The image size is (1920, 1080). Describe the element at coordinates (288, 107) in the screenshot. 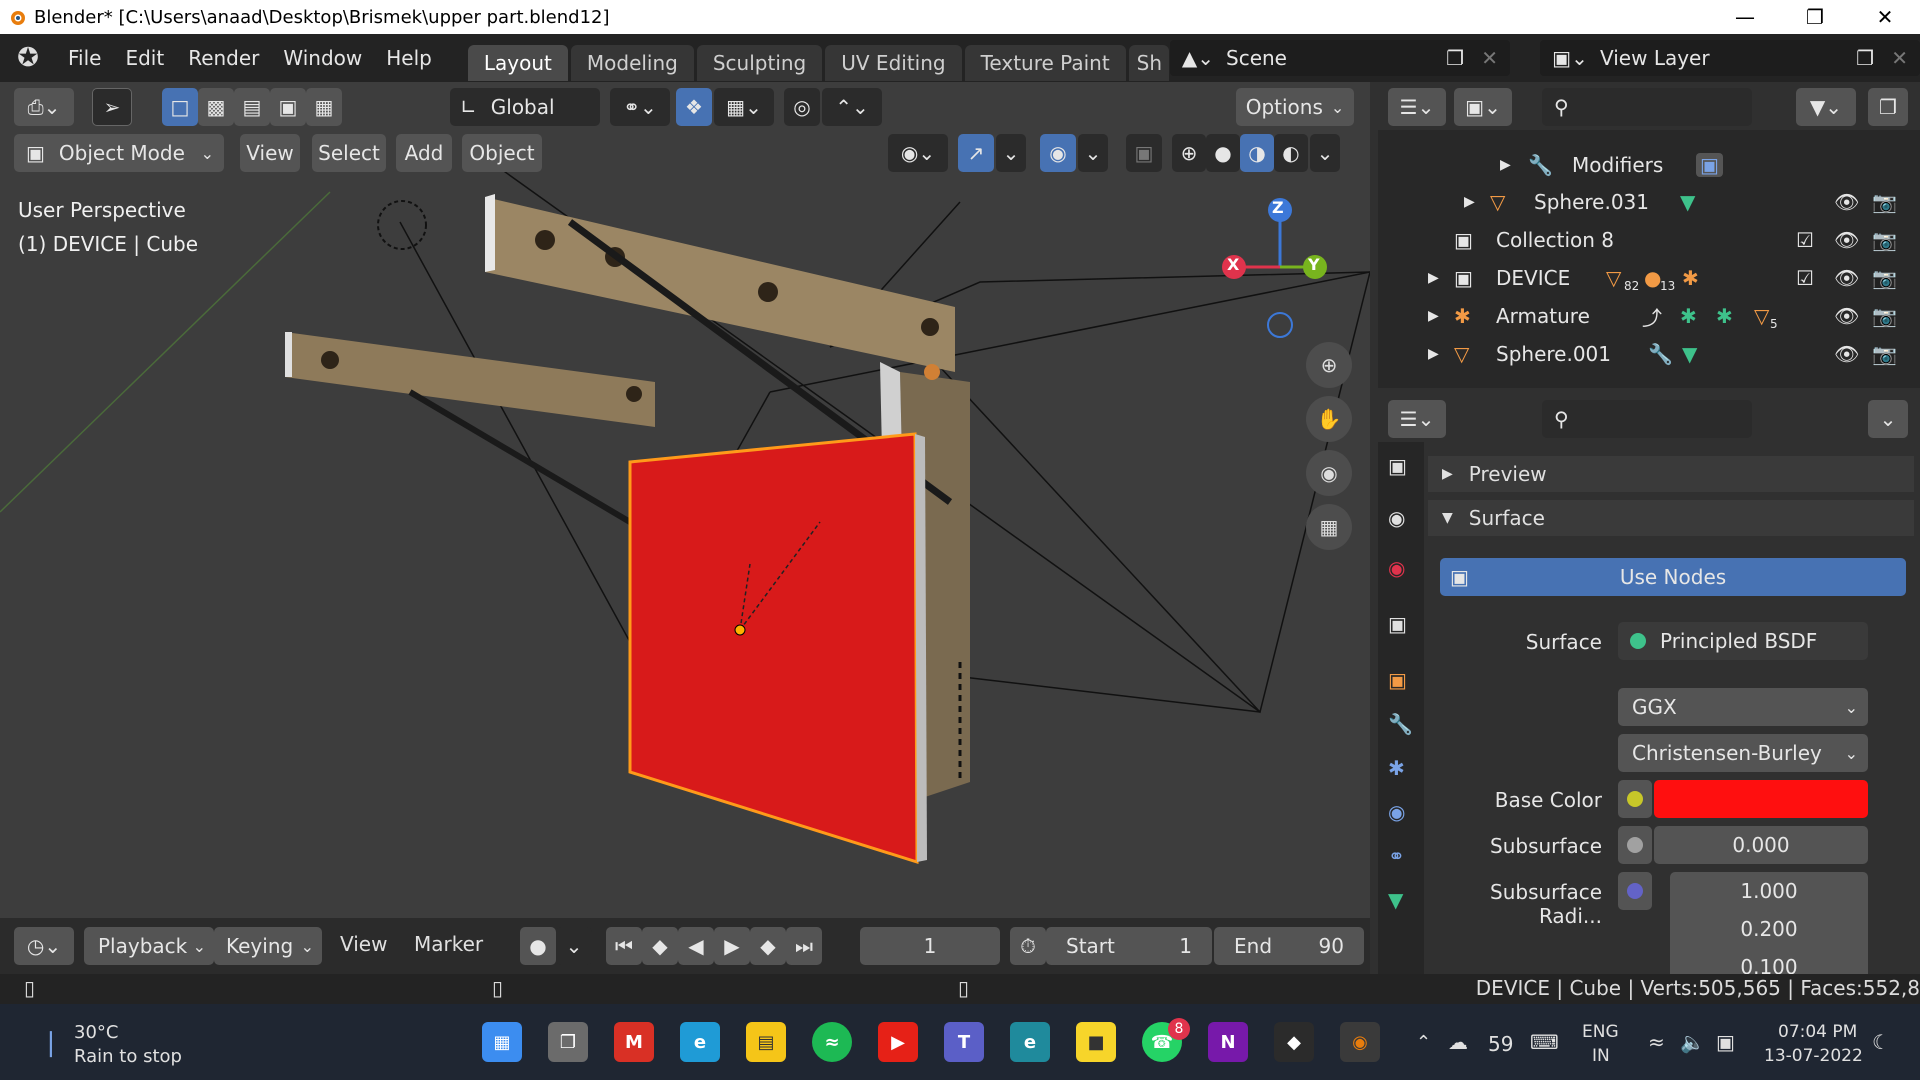

I see `select-invert-button: ▣` at that location.